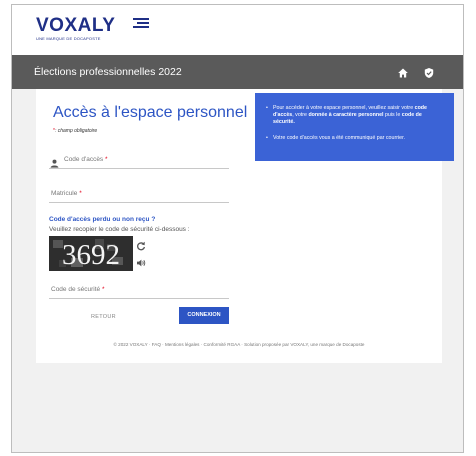 The image size is (476, 456). Describe the element at coordinates (139, 160) in the screenshot. I see `access-code-field: Code d'accès *` at that location.